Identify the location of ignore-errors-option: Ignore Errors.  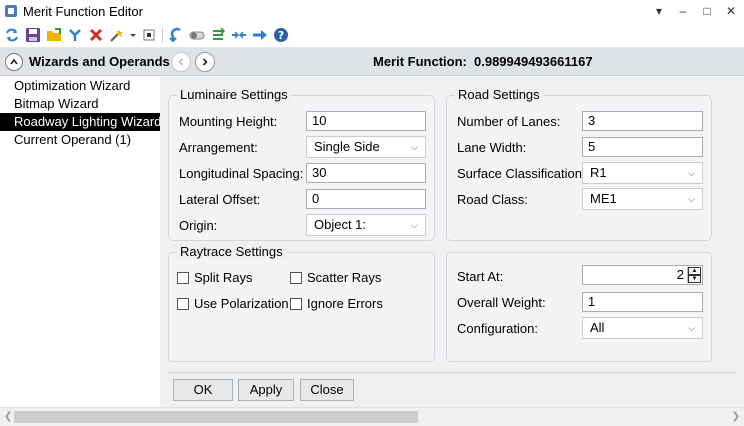
(336, 303).